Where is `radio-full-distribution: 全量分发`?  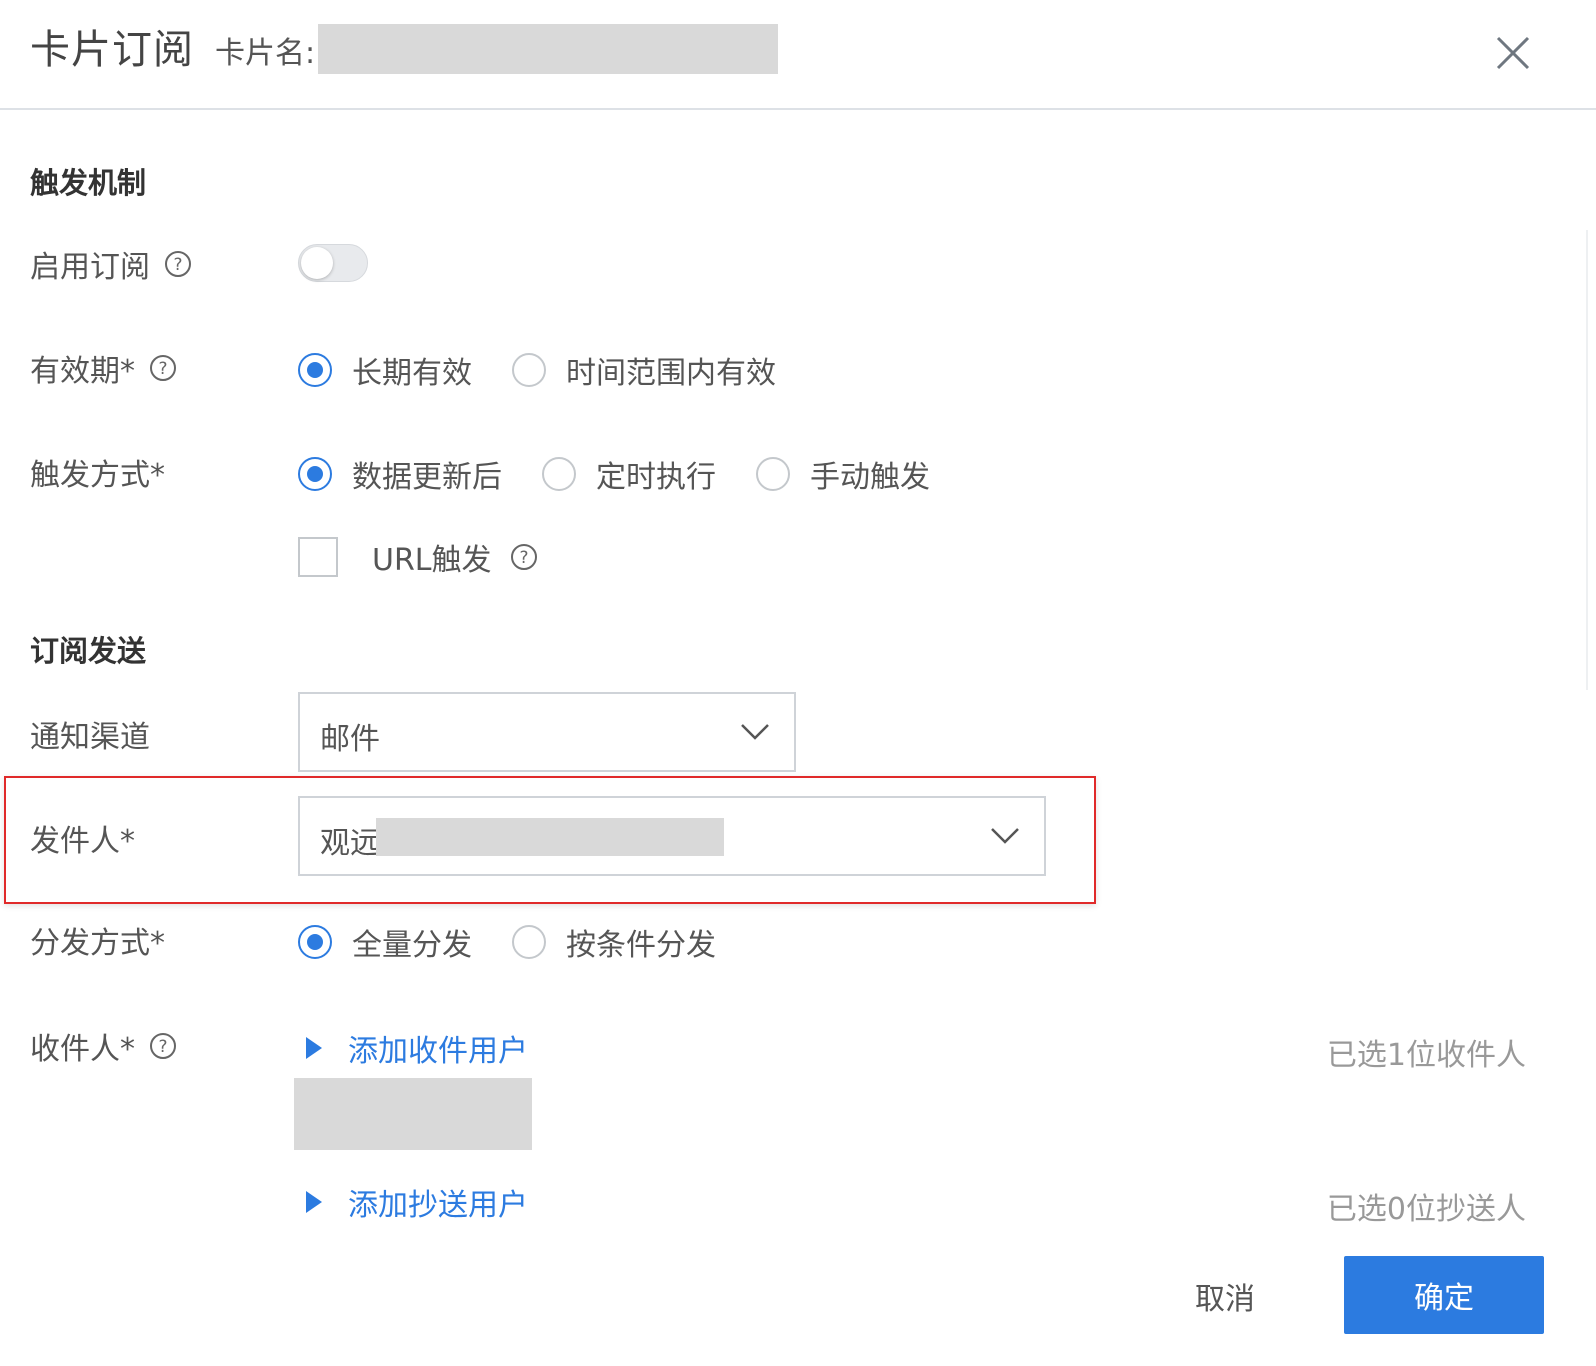
radio-full-distribution: 全量分发 is located at coordinates (385, 942).